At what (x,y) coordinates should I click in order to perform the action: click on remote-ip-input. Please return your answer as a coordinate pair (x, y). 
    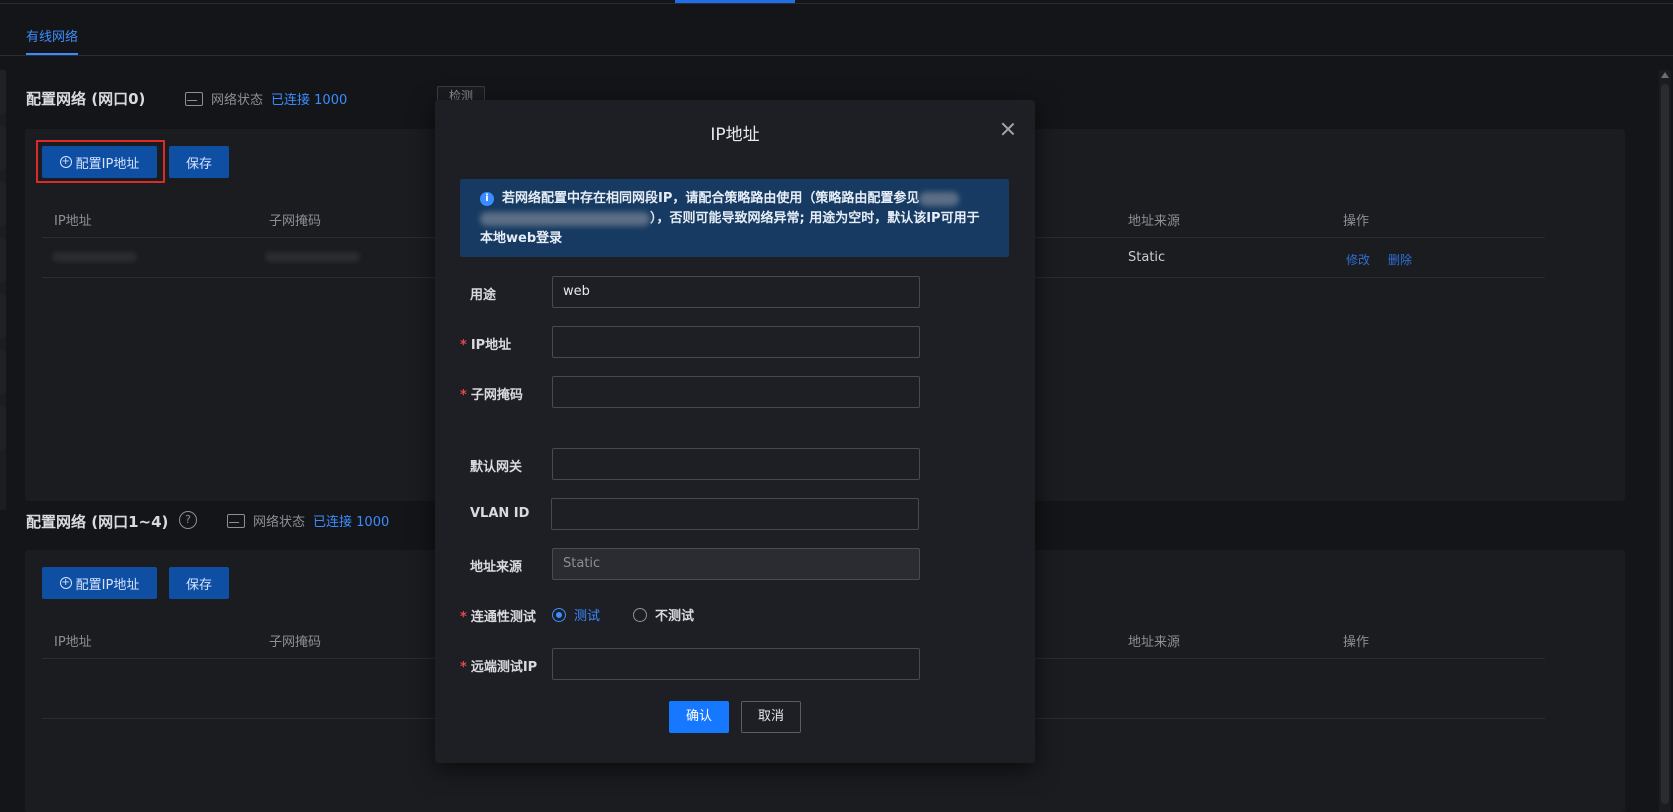
    Looking at the image, I should click on (736, 664).